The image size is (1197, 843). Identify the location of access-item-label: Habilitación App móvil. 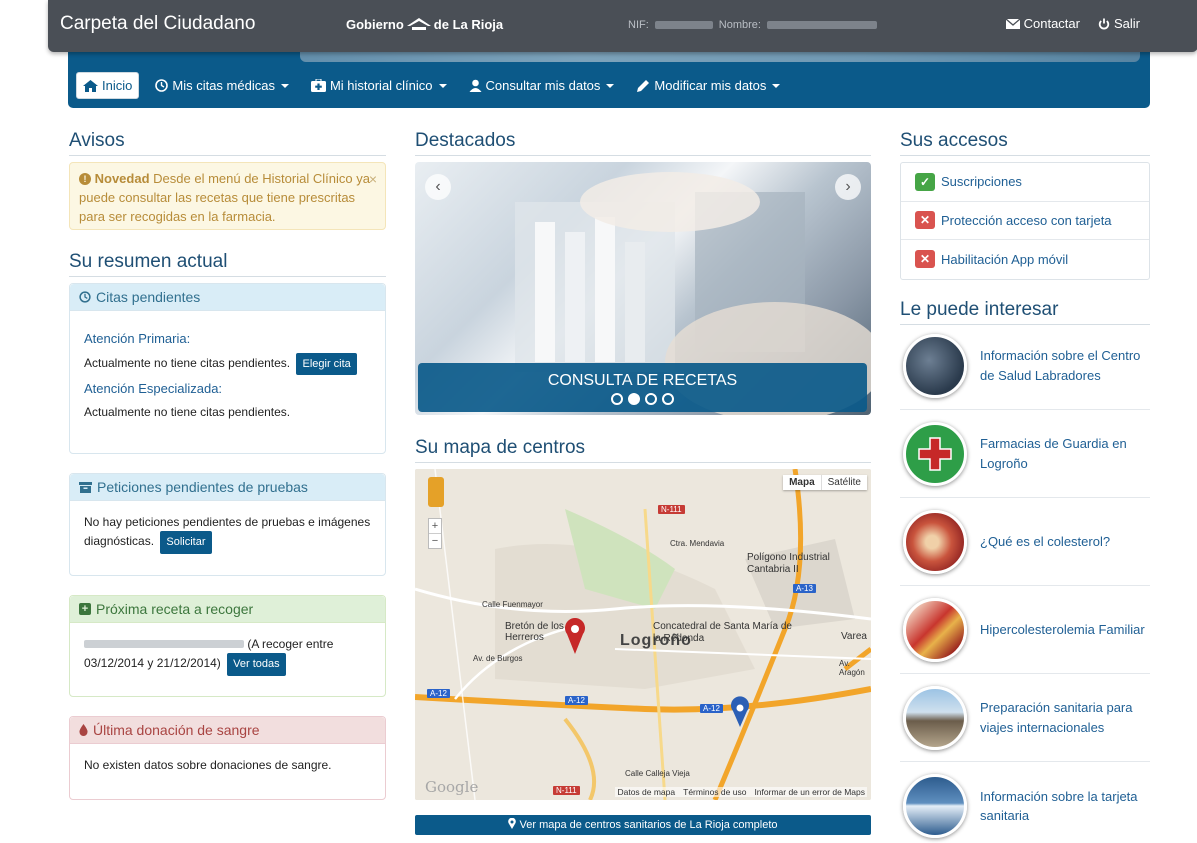
(1005, 259).